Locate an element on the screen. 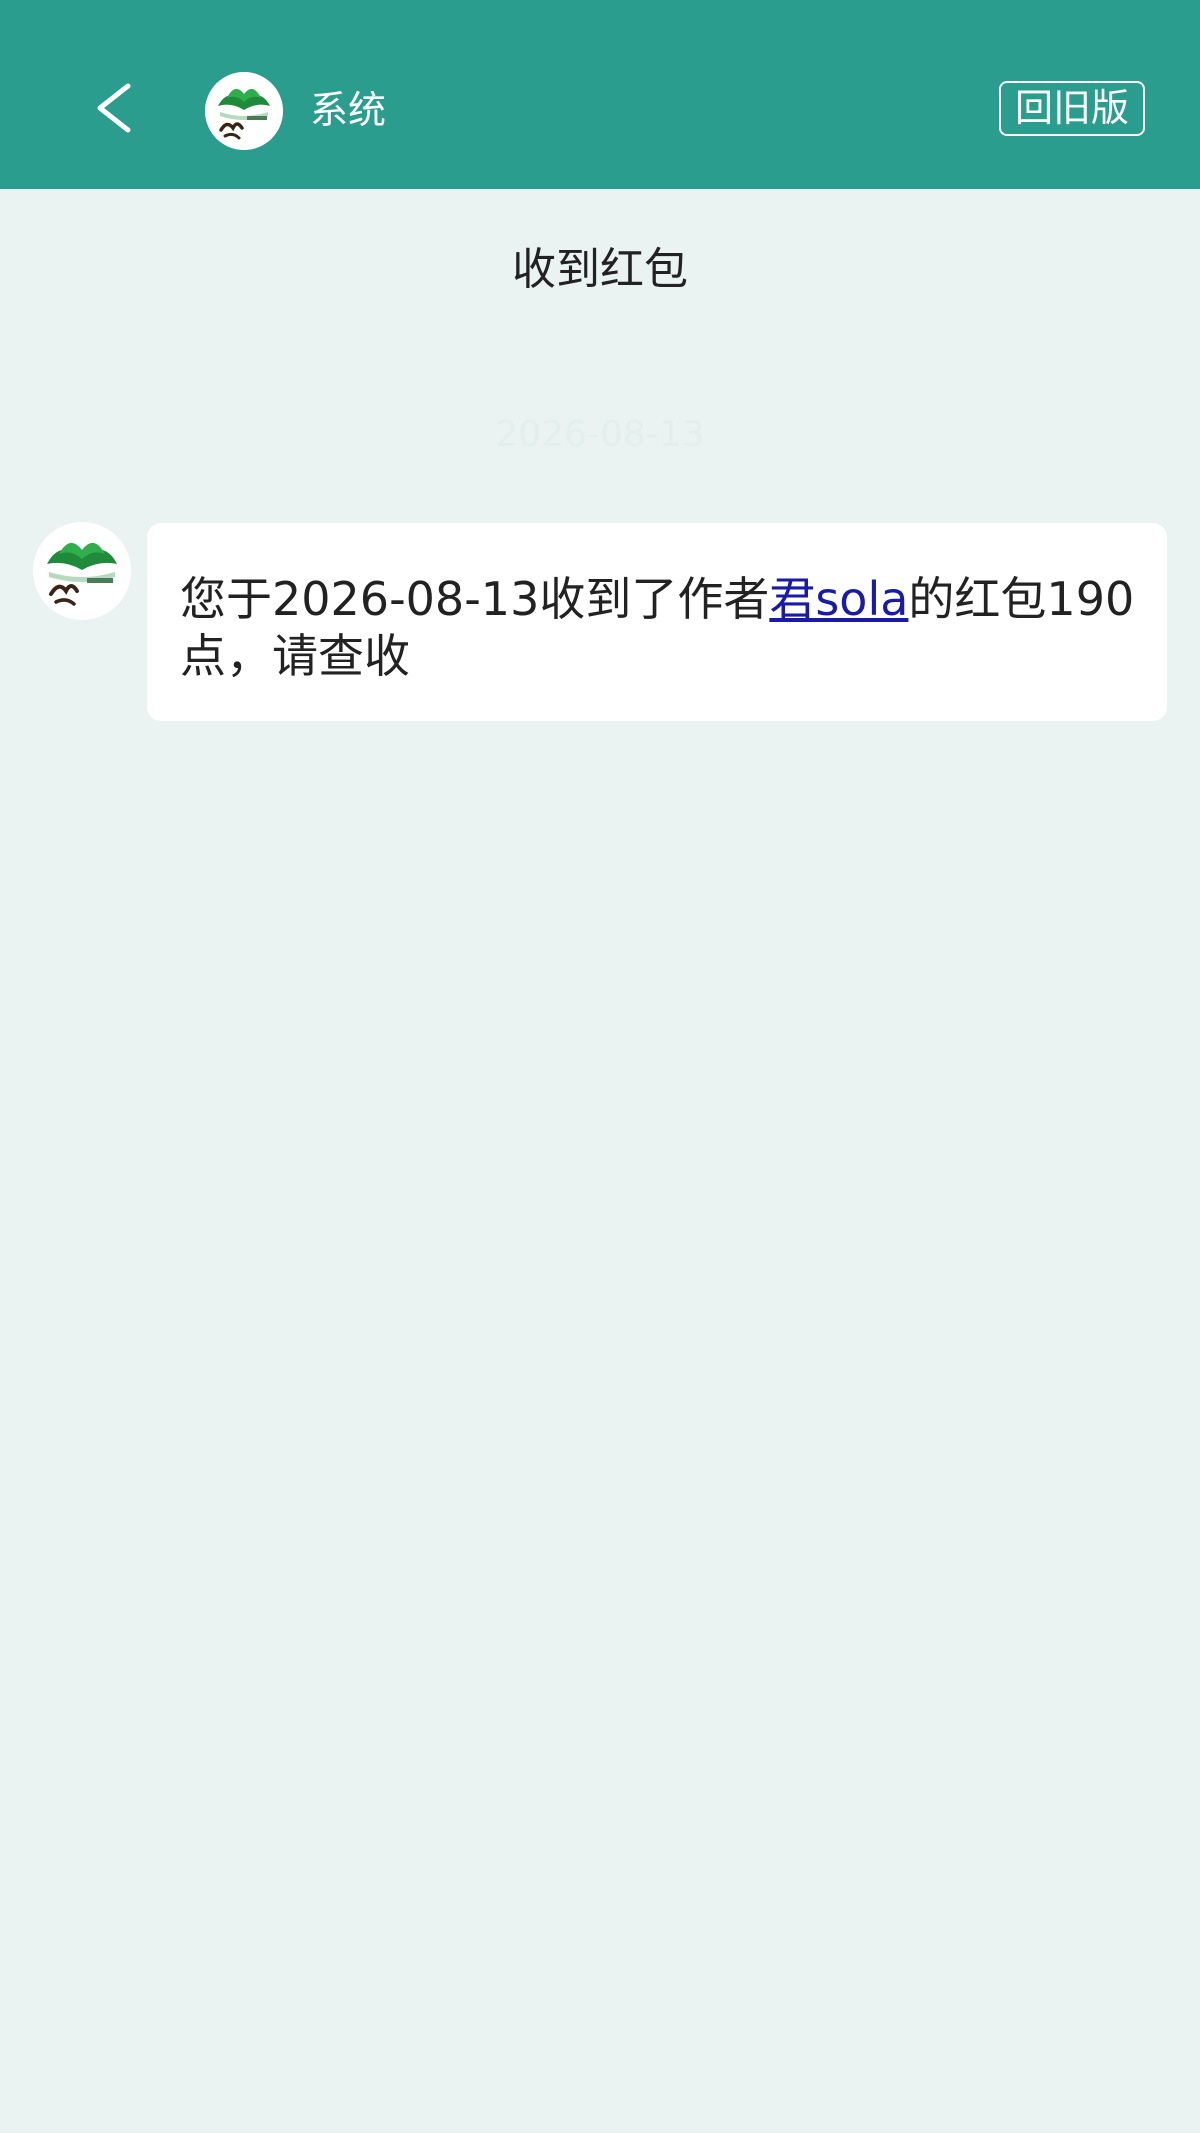  message-text: 您于2026-08-13收到了作者 is located at coordinates (475, 599).